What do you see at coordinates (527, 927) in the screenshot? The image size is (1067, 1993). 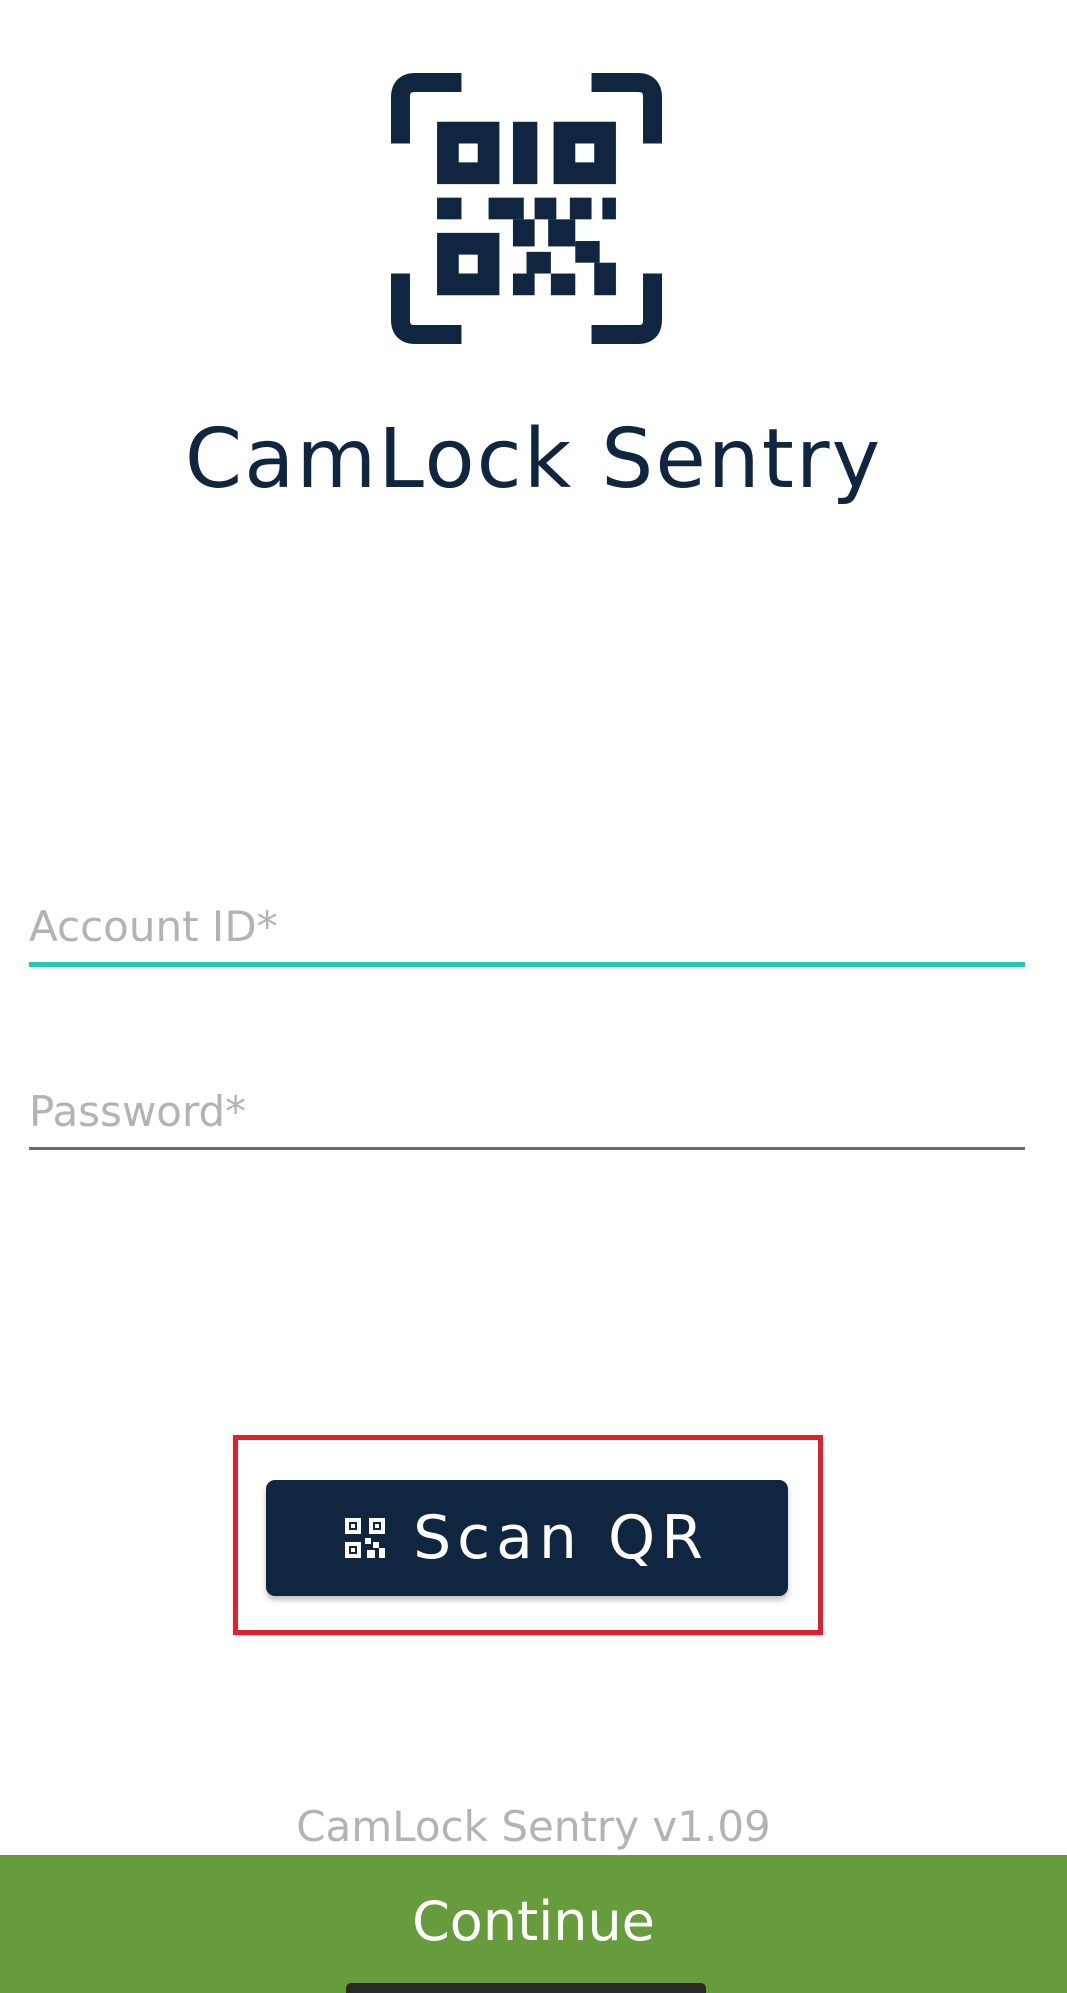 I see `account-id-input` at bounding box center [527, 927].